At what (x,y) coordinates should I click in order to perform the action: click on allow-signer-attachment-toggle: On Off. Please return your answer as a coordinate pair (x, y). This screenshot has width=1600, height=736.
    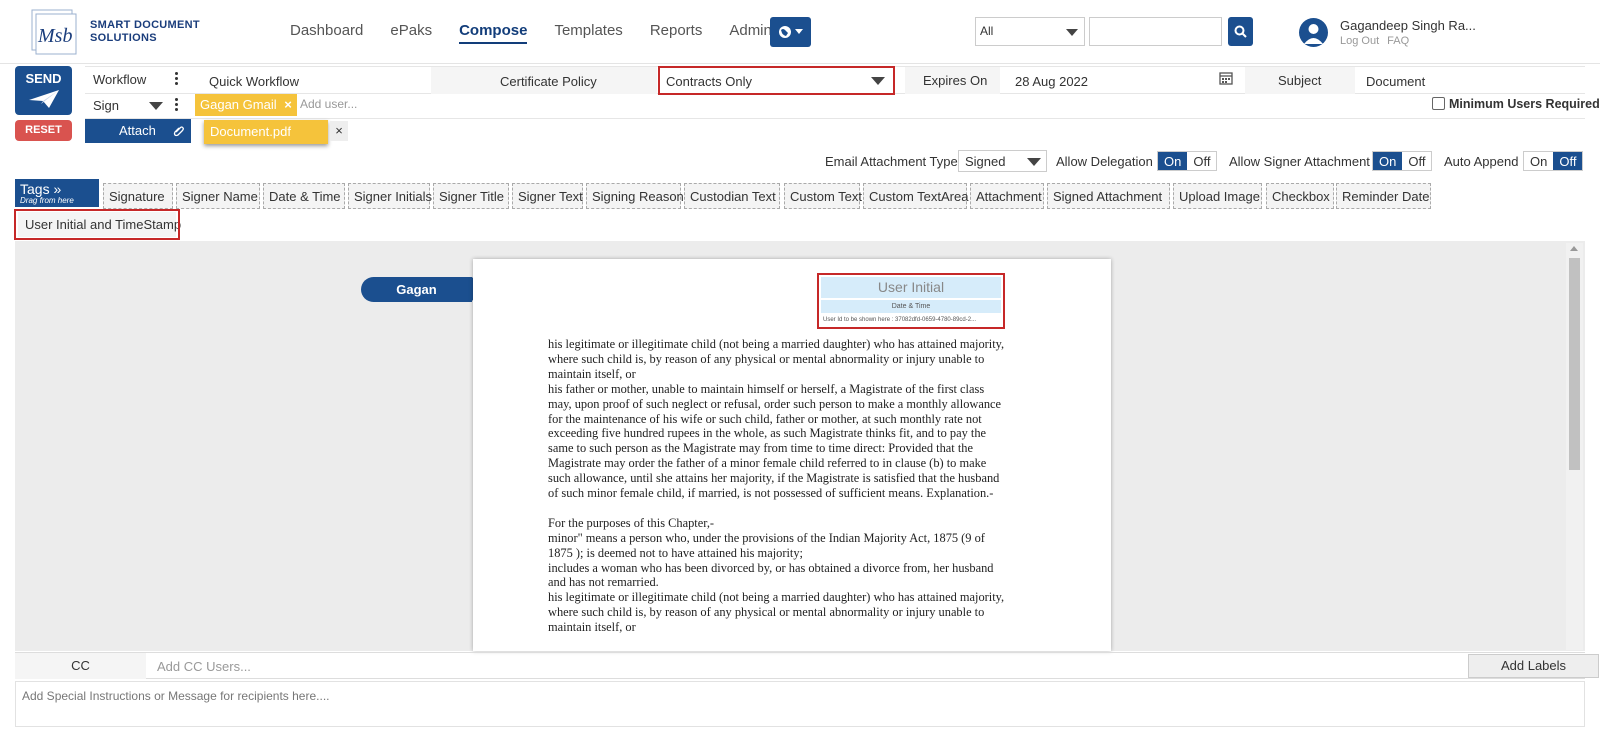
    Looking at the image, I should click on (1402, 161).